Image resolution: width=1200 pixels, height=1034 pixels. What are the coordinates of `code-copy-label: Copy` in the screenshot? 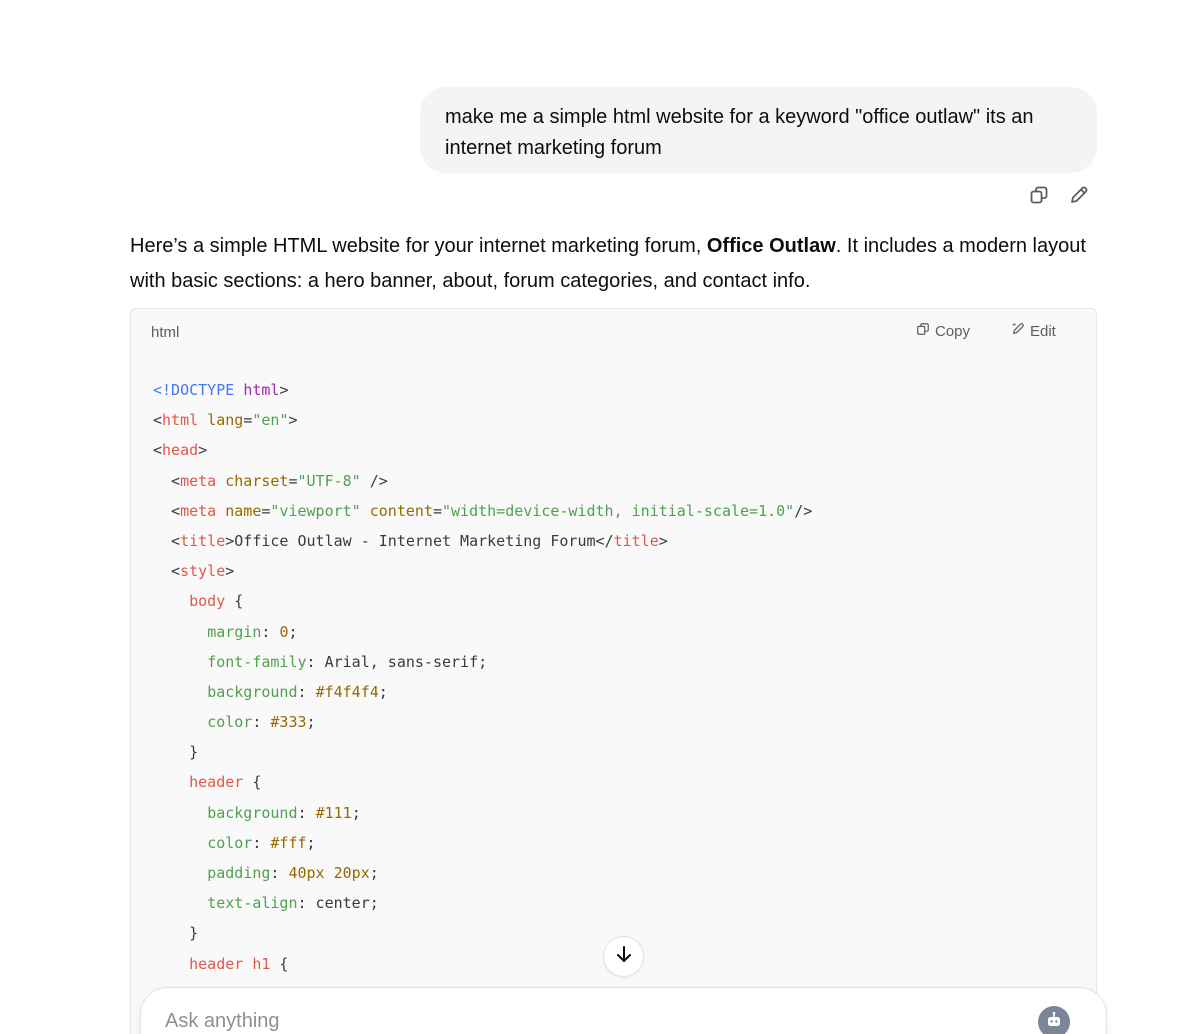 It's located at (953, 331).